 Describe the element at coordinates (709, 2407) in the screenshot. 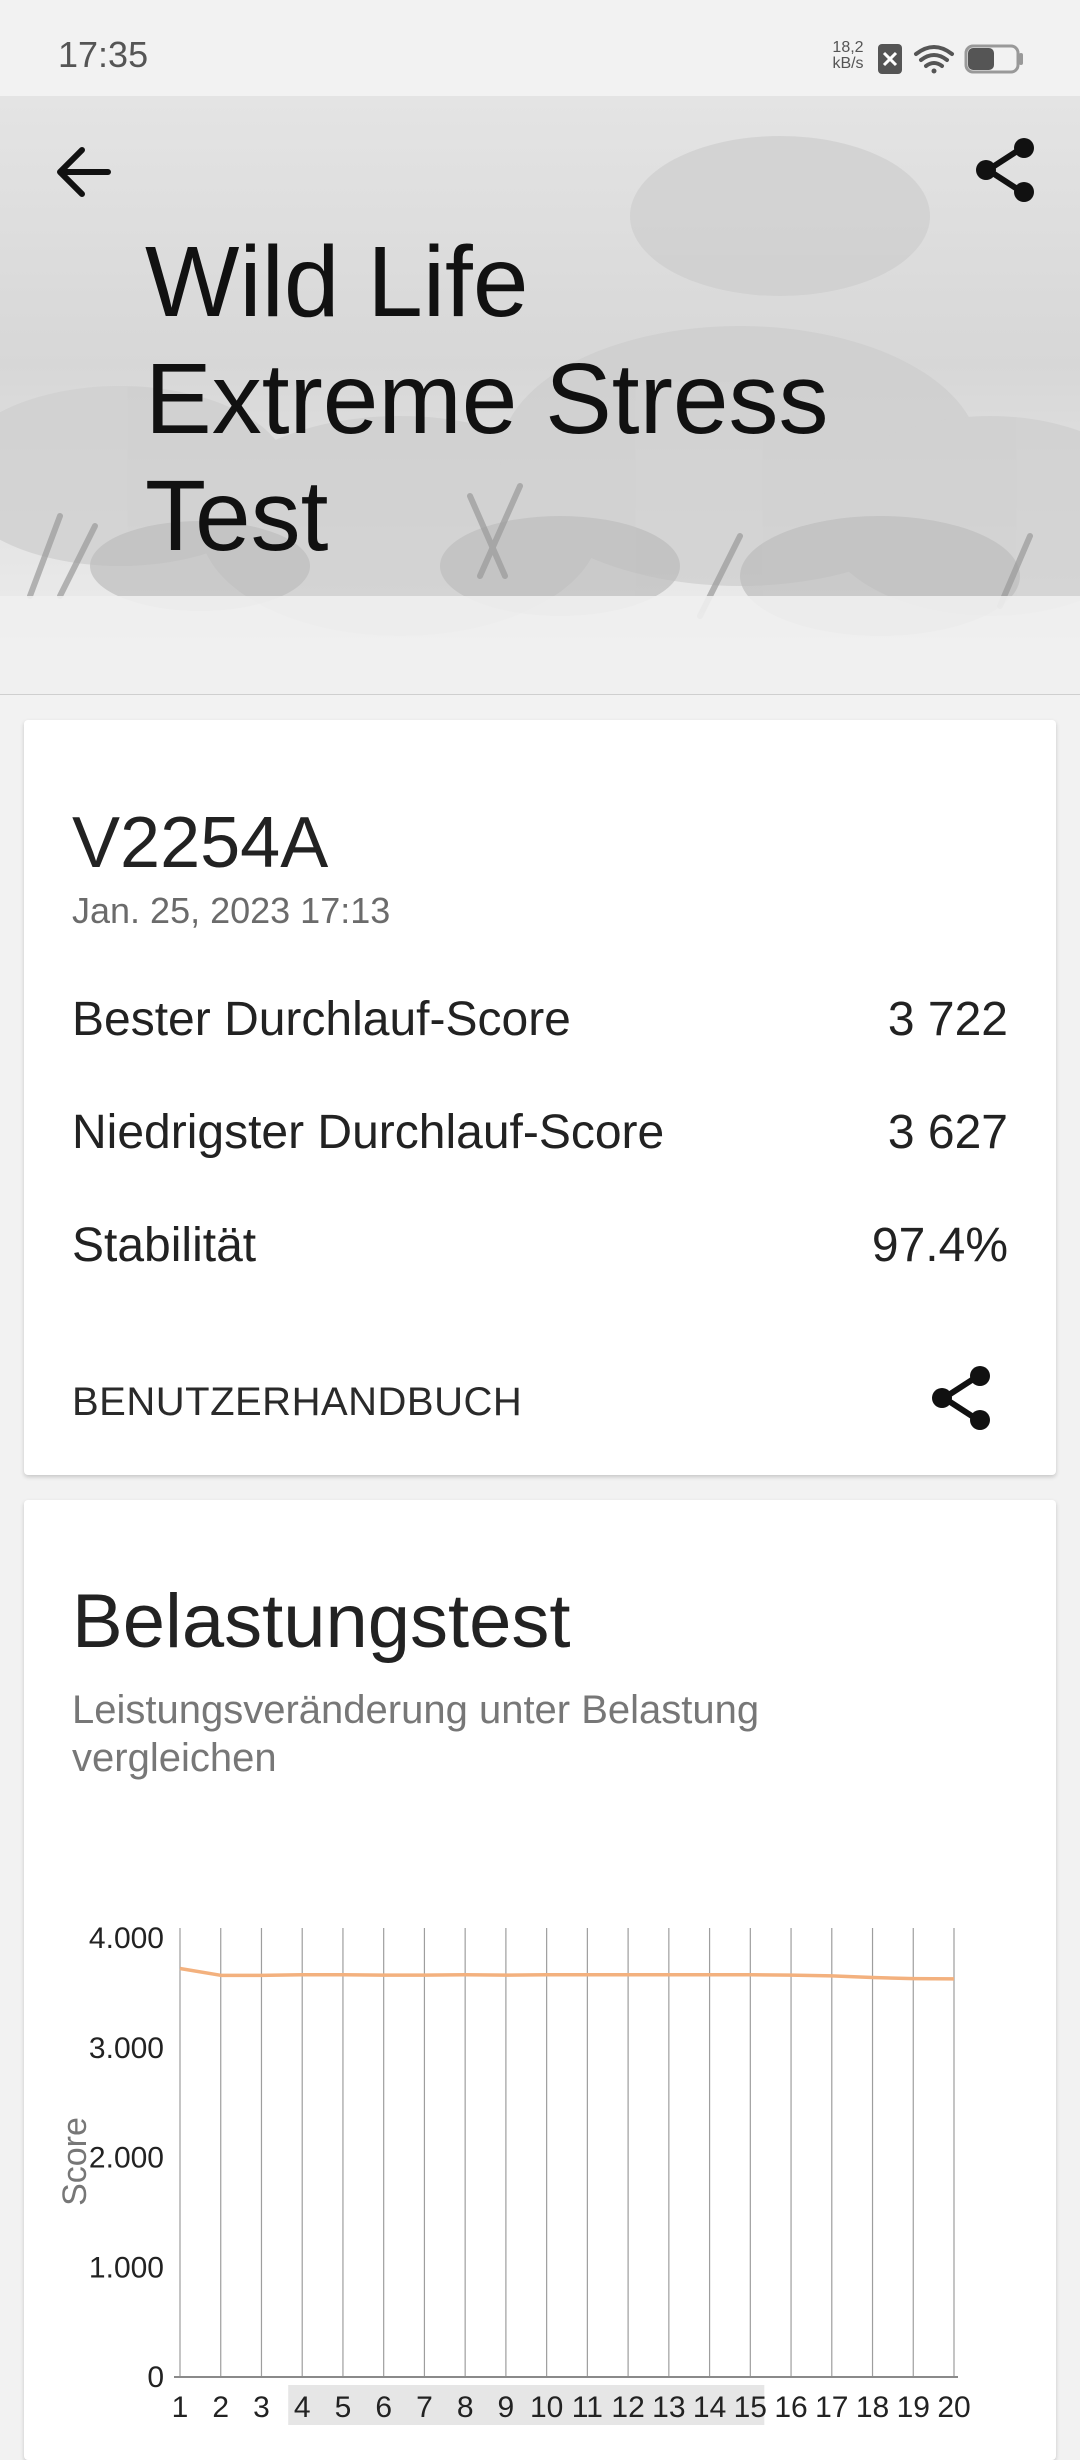

I see `x-tick-label: 14` at that location.